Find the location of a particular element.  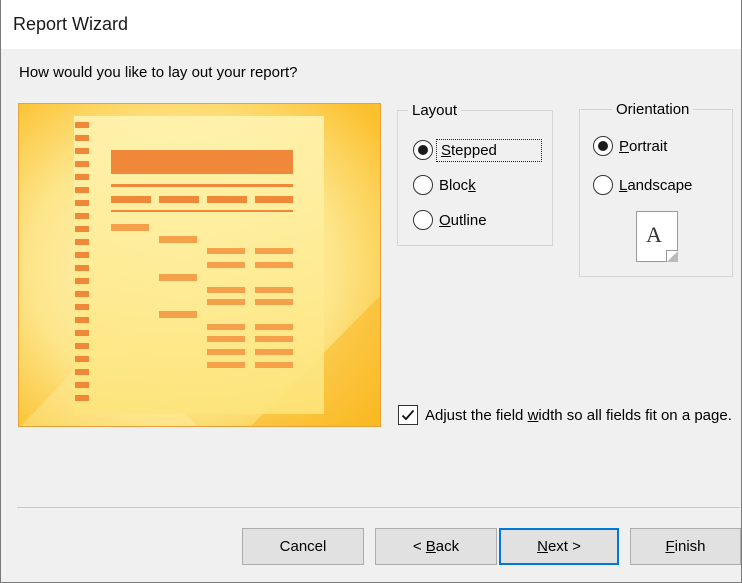

portrait-page-icon: A is located at coordinates (657, 236).